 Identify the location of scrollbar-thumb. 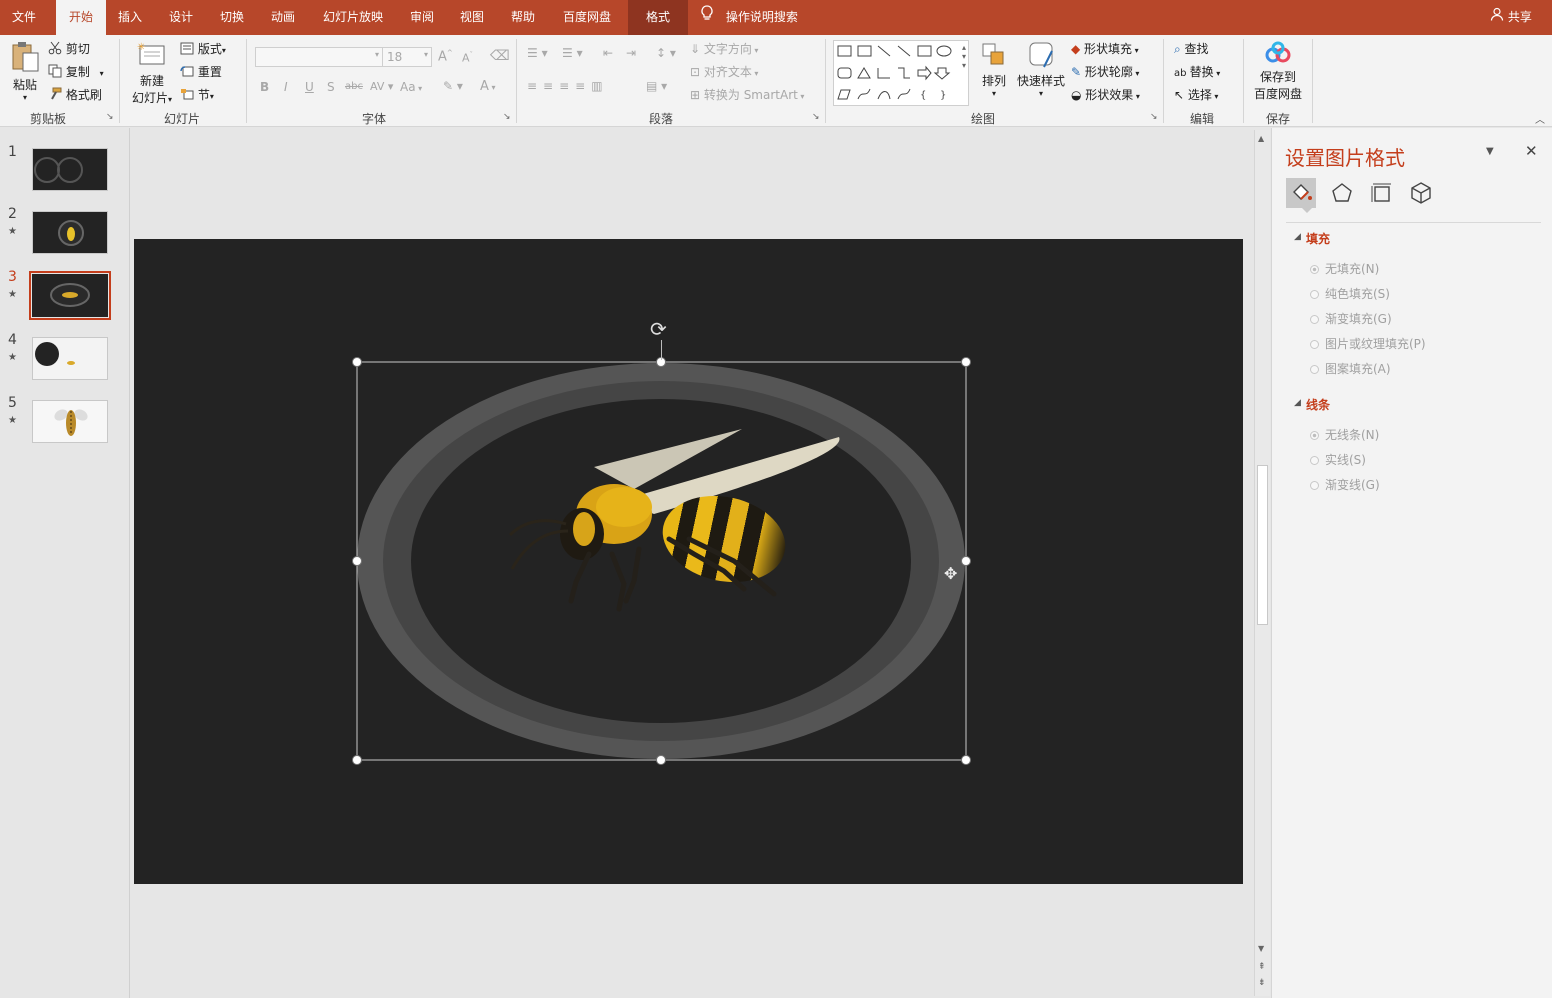
(1262, 545).